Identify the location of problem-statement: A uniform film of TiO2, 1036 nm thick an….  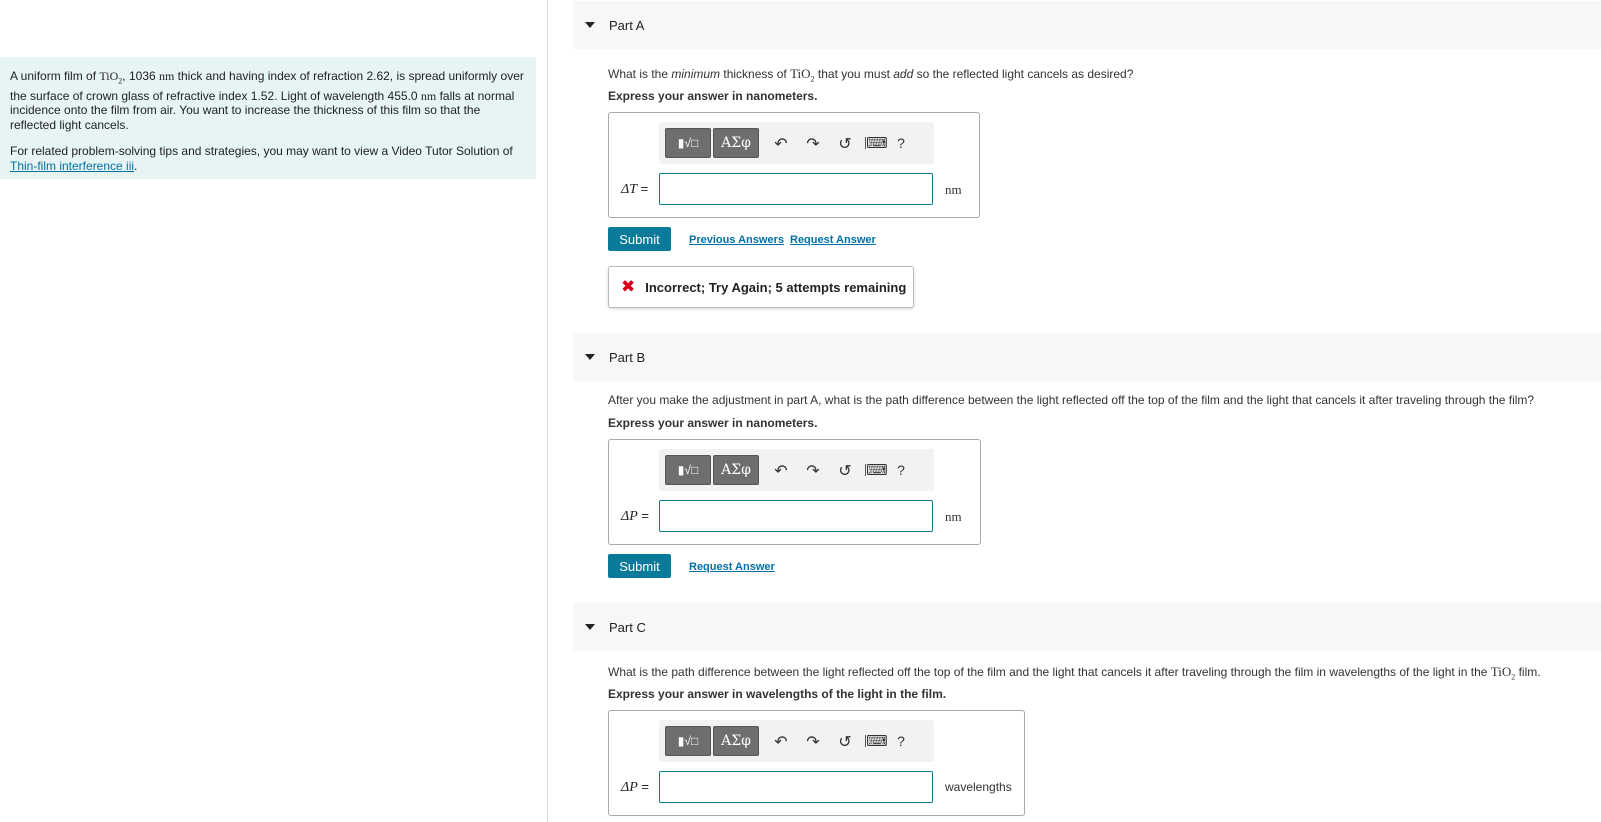
(268, 118).